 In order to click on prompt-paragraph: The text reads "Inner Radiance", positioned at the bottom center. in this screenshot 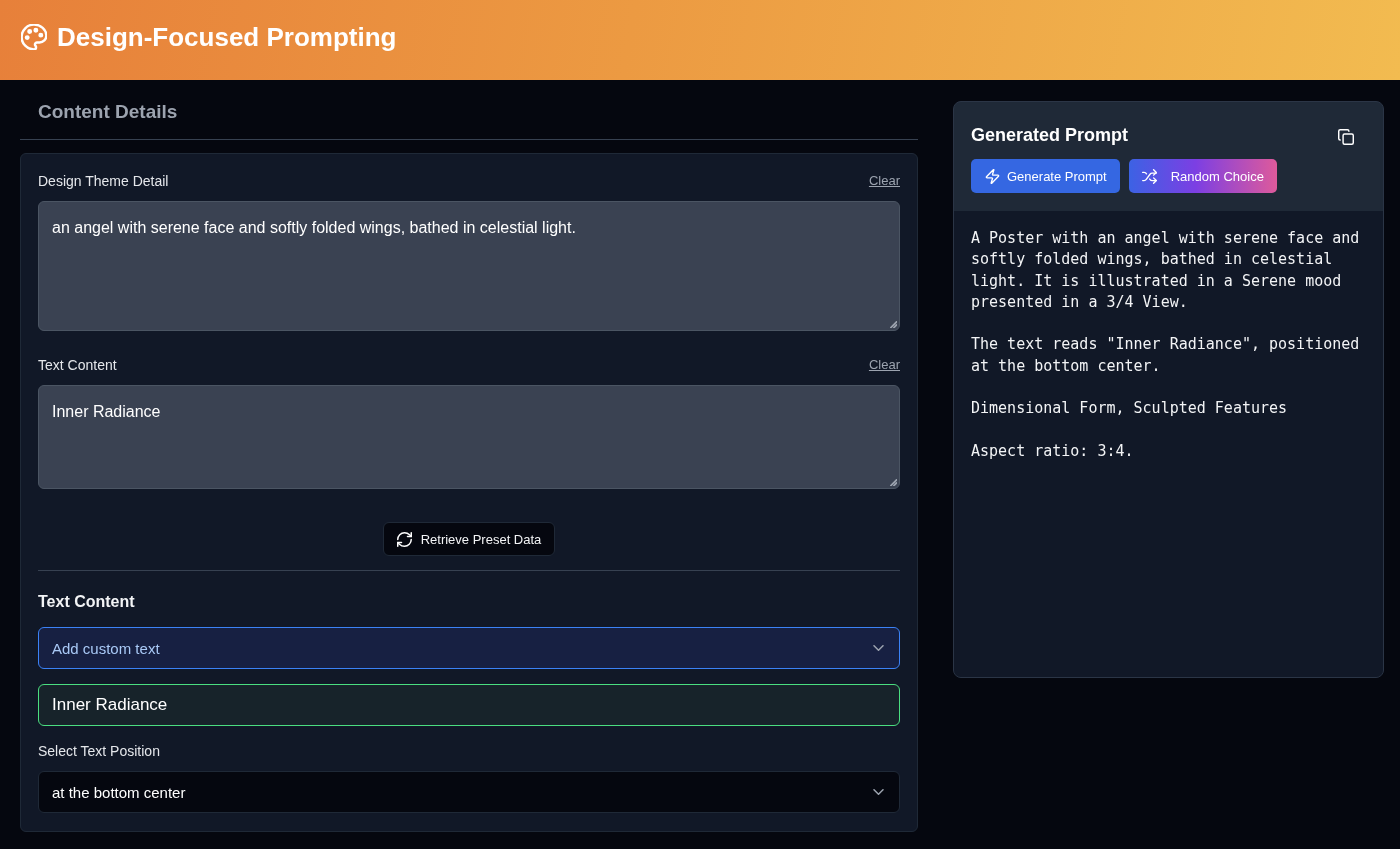, I will do `click(1166, 355)`.